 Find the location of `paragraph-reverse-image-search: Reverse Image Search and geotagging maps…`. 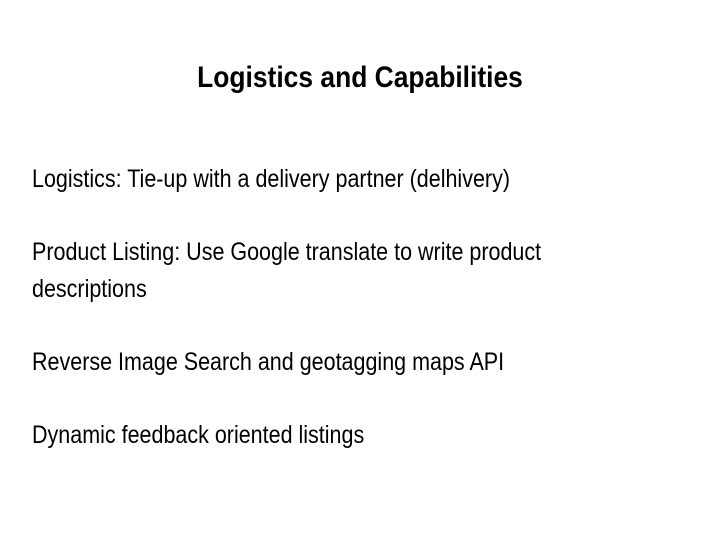

paragraph-reverse-image-search: Reverse Image Search and geotagging maps… is located at coordinates (268, 362).